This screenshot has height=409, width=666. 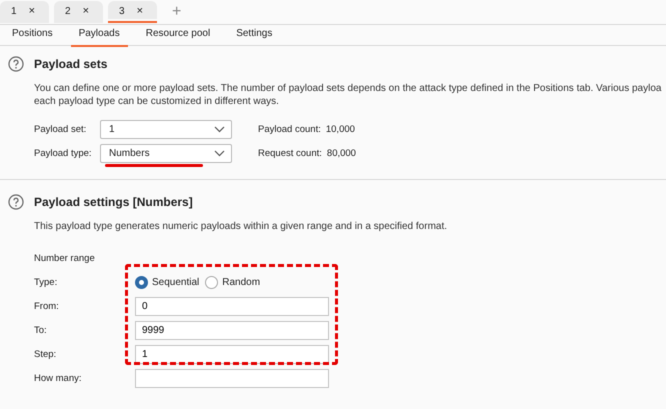 What do you see at coordinates (113, 202) in the screenshot?
I see `section-title: Payload settings [Numbers]` at bounding box center [113, 202].